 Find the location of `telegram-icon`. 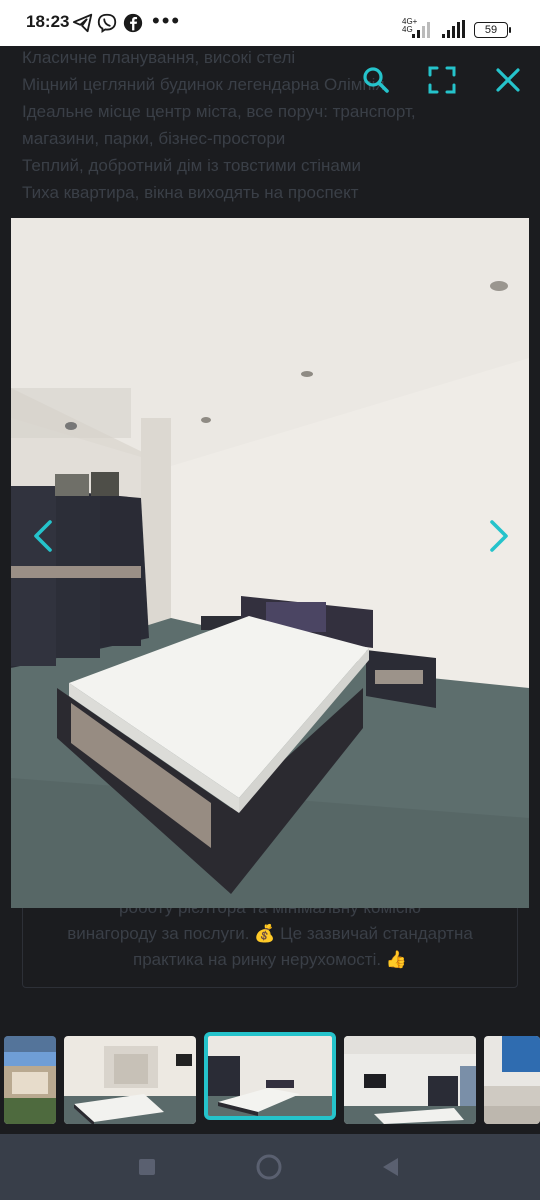

telegram-icon is located at coordinates (82, 23).